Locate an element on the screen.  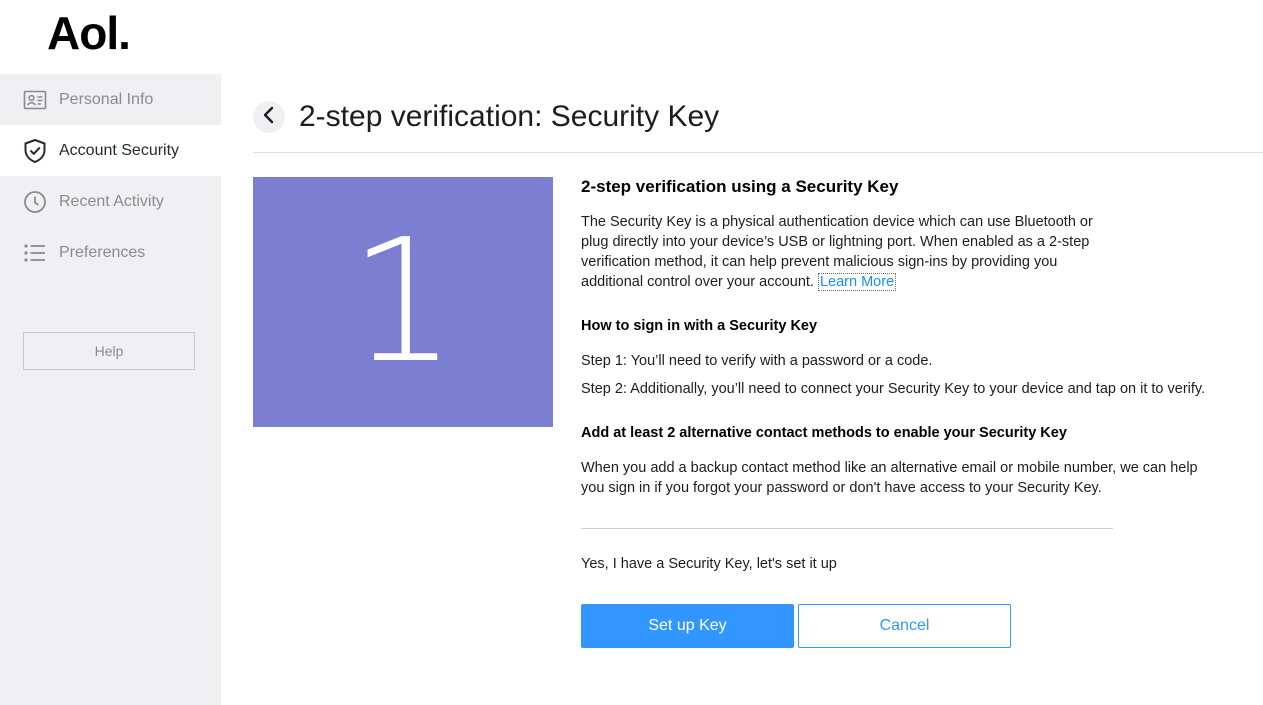
page-title: 2-step verification: Security Key is located at coordinates (509, 116).